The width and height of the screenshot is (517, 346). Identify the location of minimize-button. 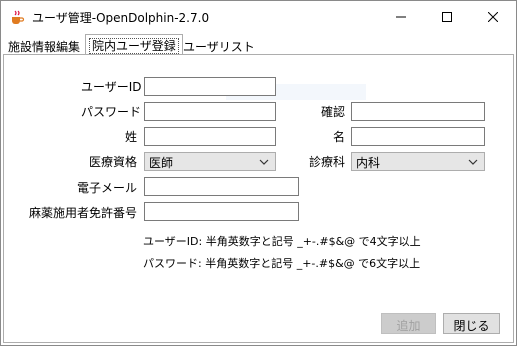
(401, 16).